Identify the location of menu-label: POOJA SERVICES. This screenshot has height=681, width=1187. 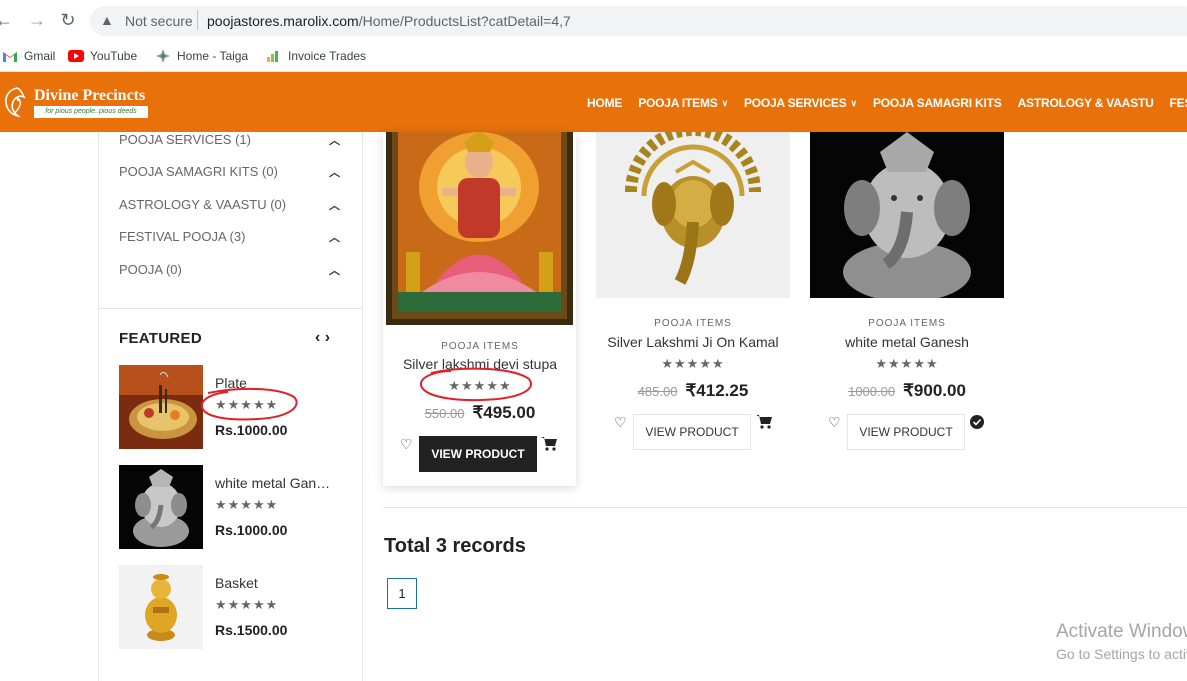
(795, 103).